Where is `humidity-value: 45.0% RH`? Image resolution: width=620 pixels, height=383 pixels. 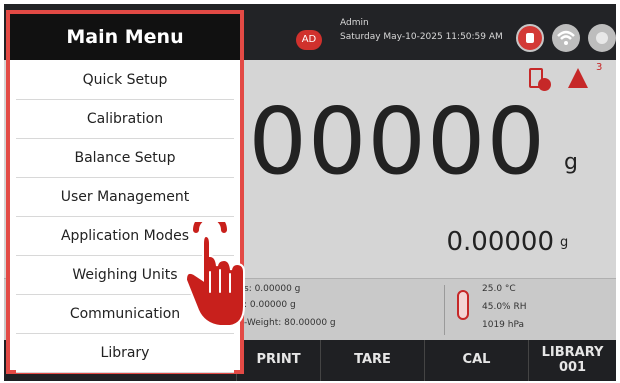 humidity-value: 45.0% RH is located at coordinates (504, 307).